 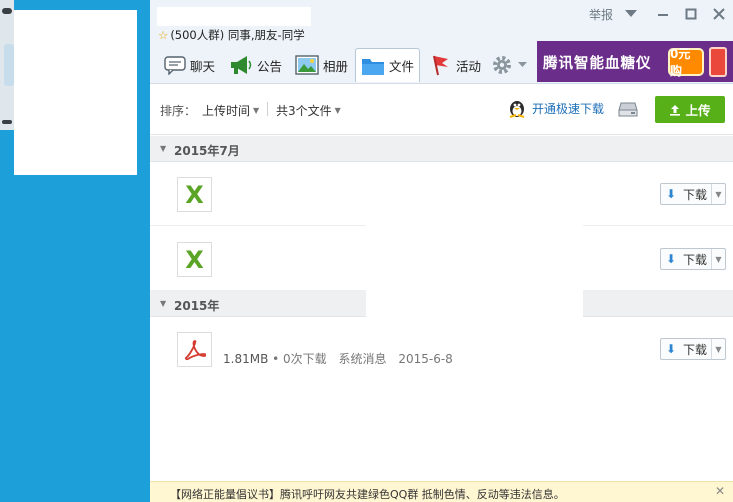 What do you see at coordinates (440, 65) in the screenshot?
I see `flag-icon` at bounding box center [440, 65].